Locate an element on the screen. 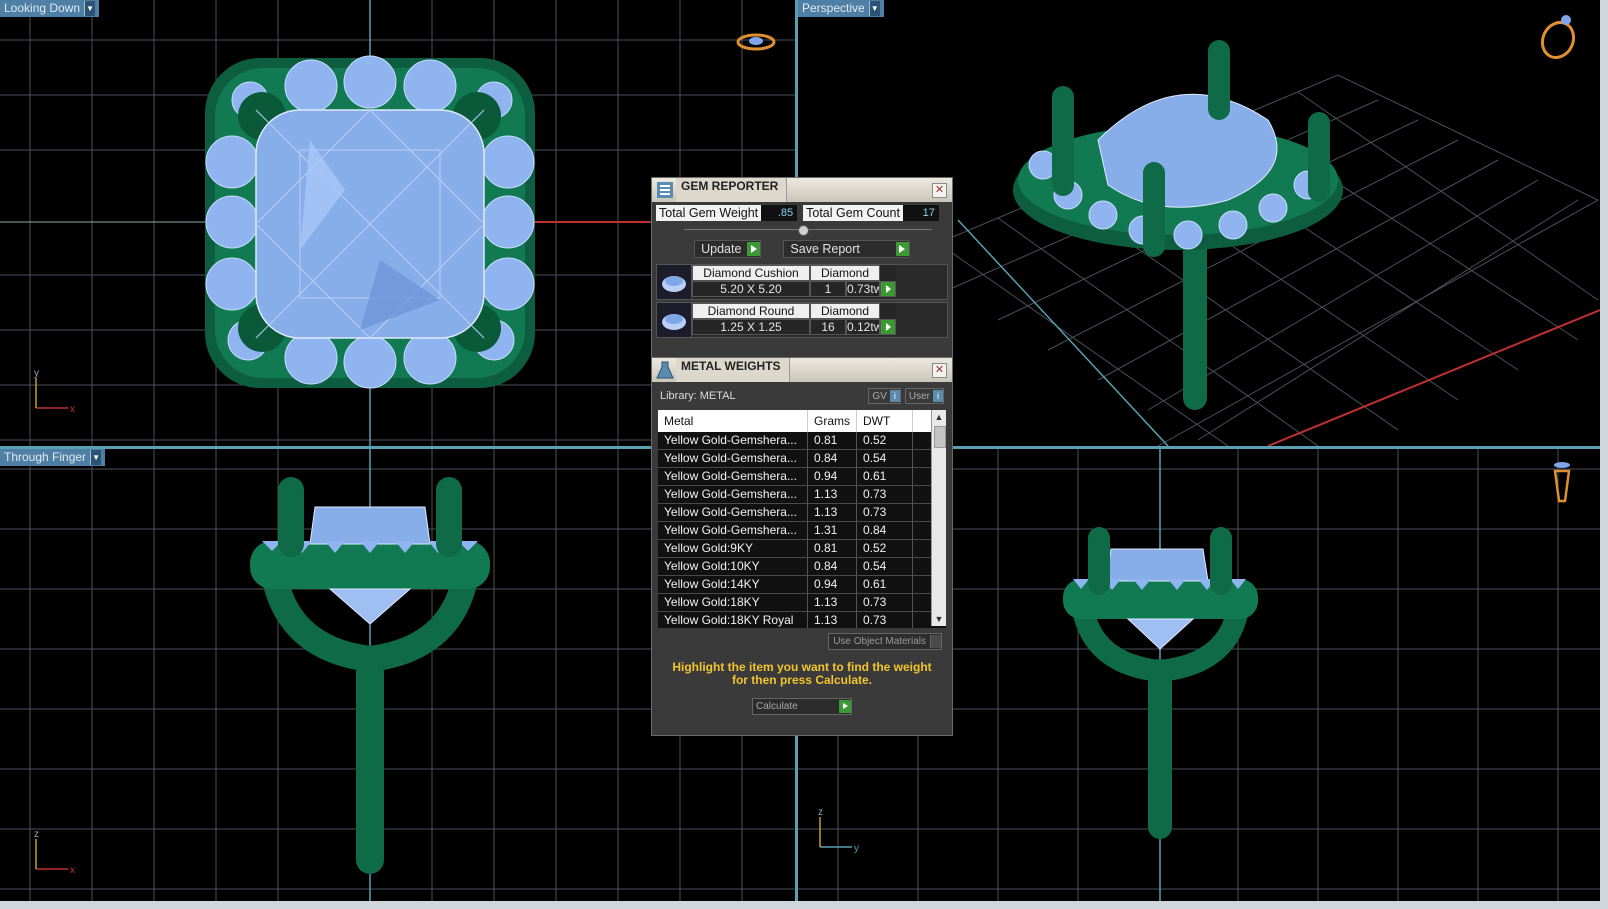 Image resolution: width=1608 pixels, height=909 pixels. table-row: Yellow Gold:14KY 0.94 0.61 is located at coordinates (802, 585).